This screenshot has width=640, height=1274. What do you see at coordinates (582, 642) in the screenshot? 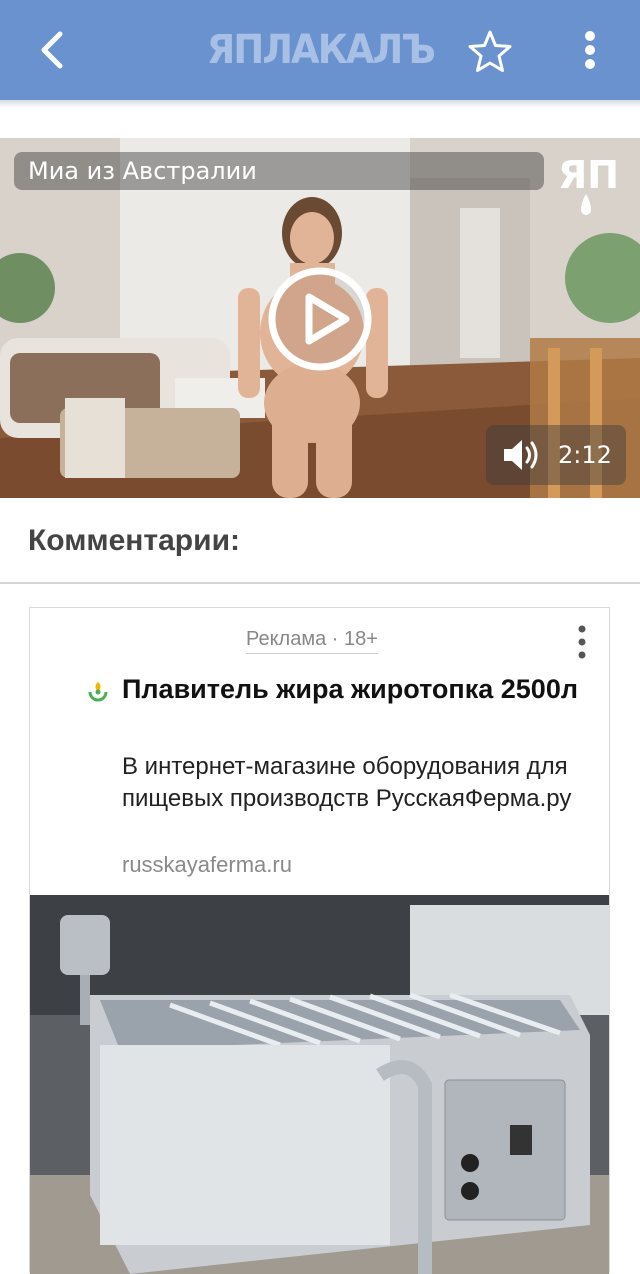
I see `ad-menu-icon` at bounding box center [582, 642].